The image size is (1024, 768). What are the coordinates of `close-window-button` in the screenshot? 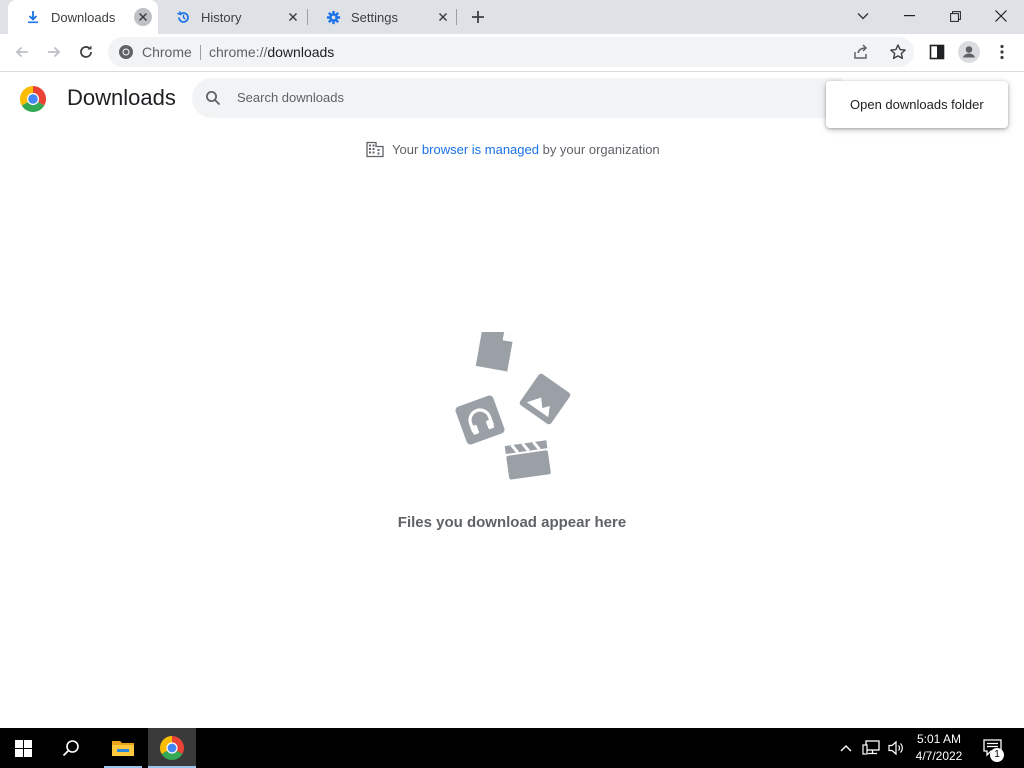 It's located at (1001, 16).